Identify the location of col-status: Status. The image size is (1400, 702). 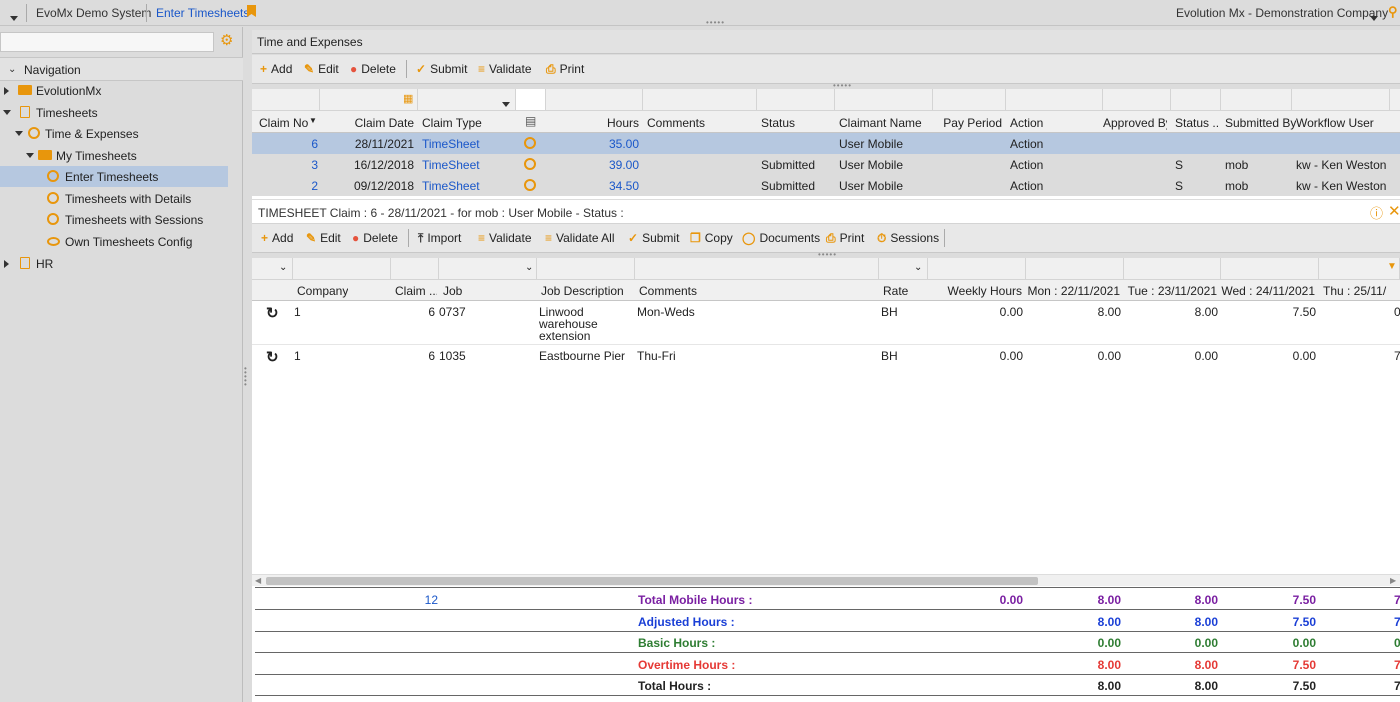
(778, 123).